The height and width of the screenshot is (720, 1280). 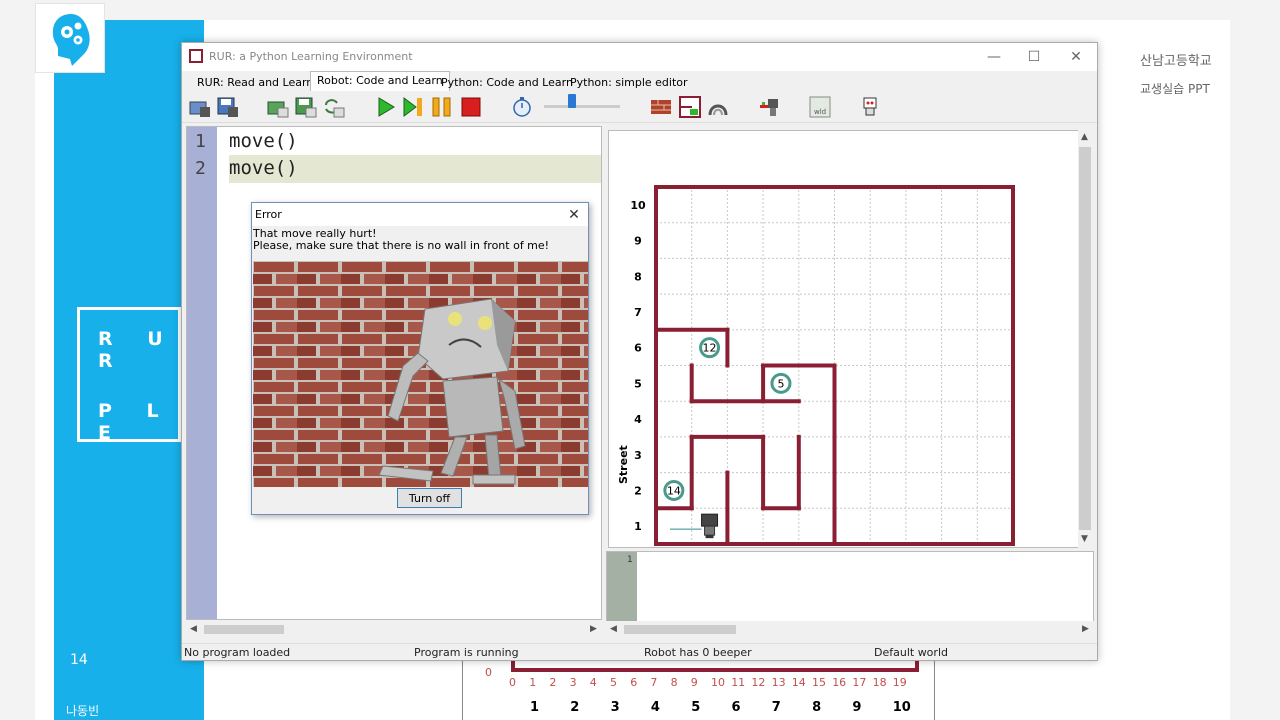 What do you see at coordinates (638, 241) in the screenshot?
I see `street-tick-label: 9` at bounding box center [638, 241].